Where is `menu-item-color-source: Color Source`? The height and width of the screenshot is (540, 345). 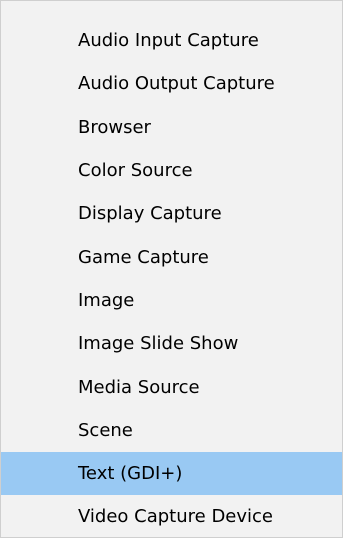
menu-item-color-source: Color Source is located at coordinates (171, 170).